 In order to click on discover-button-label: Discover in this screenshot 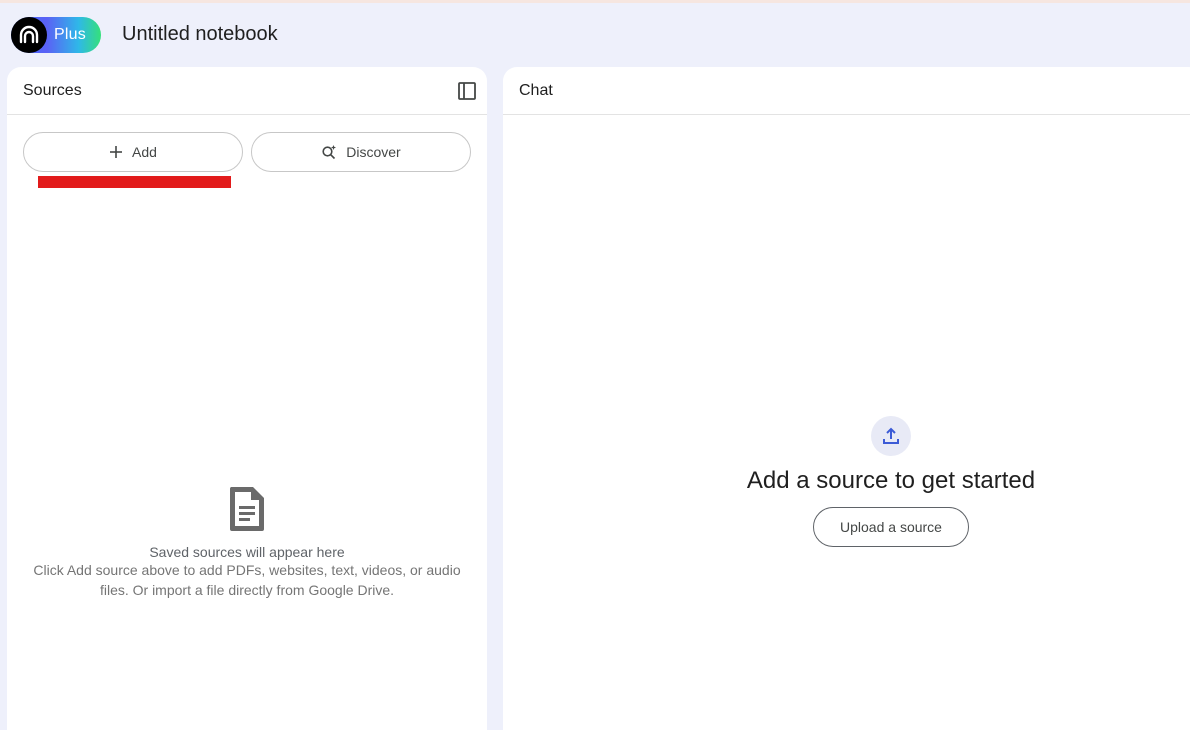, I will do `click(373, 152)`.